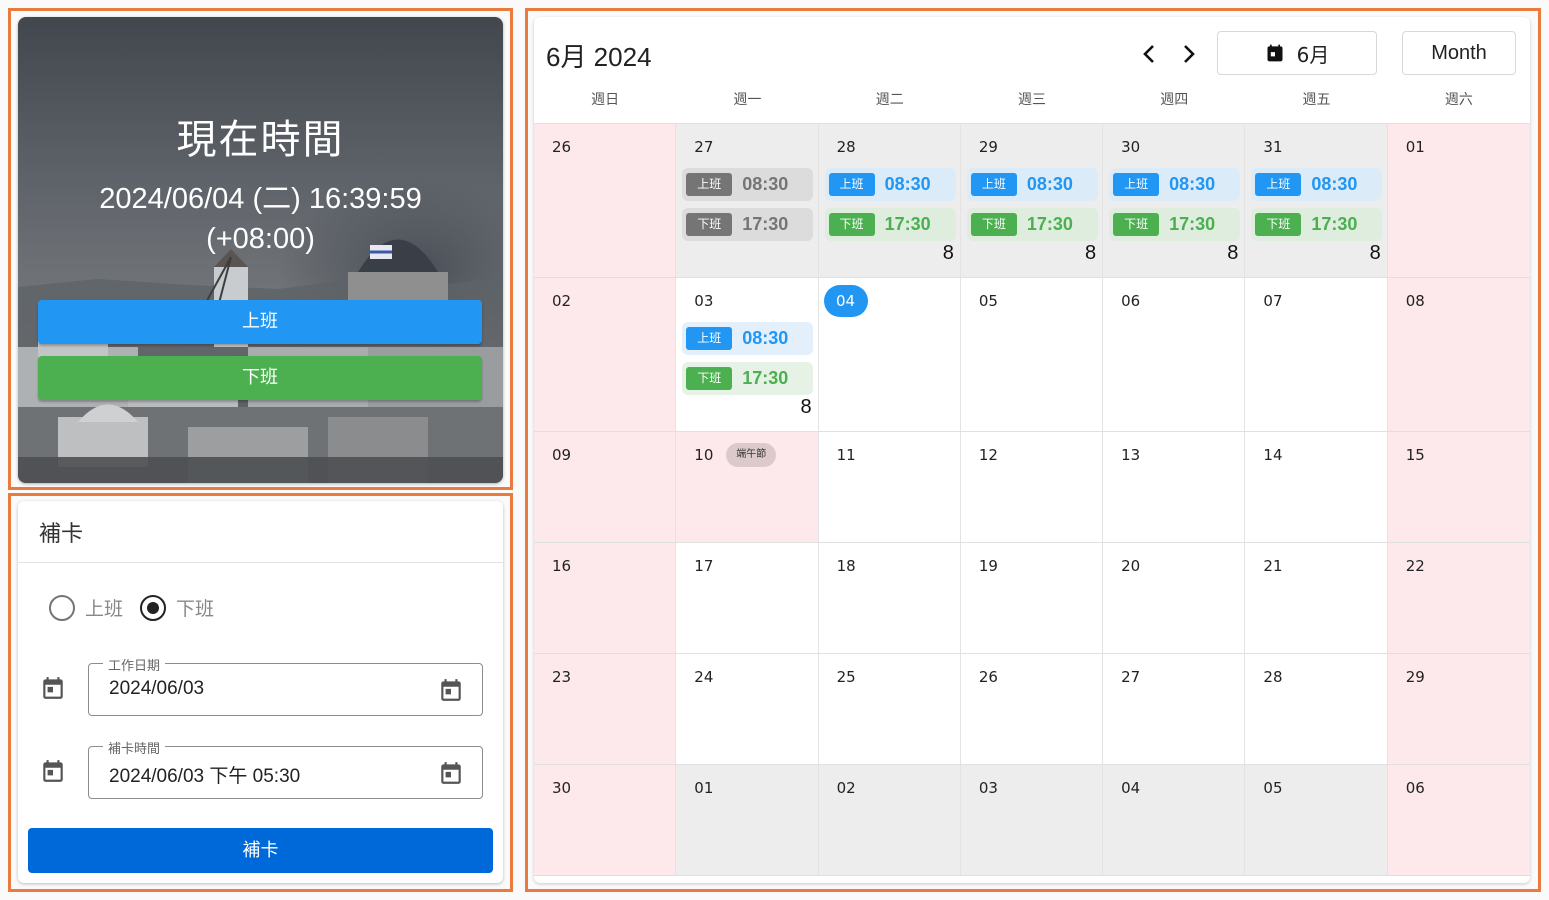 This screenshot has width=1549, height=900. Describe the element at coordinates (747, 487) in the screenshot. I see `calendar-day: 10 端午節` at that location.